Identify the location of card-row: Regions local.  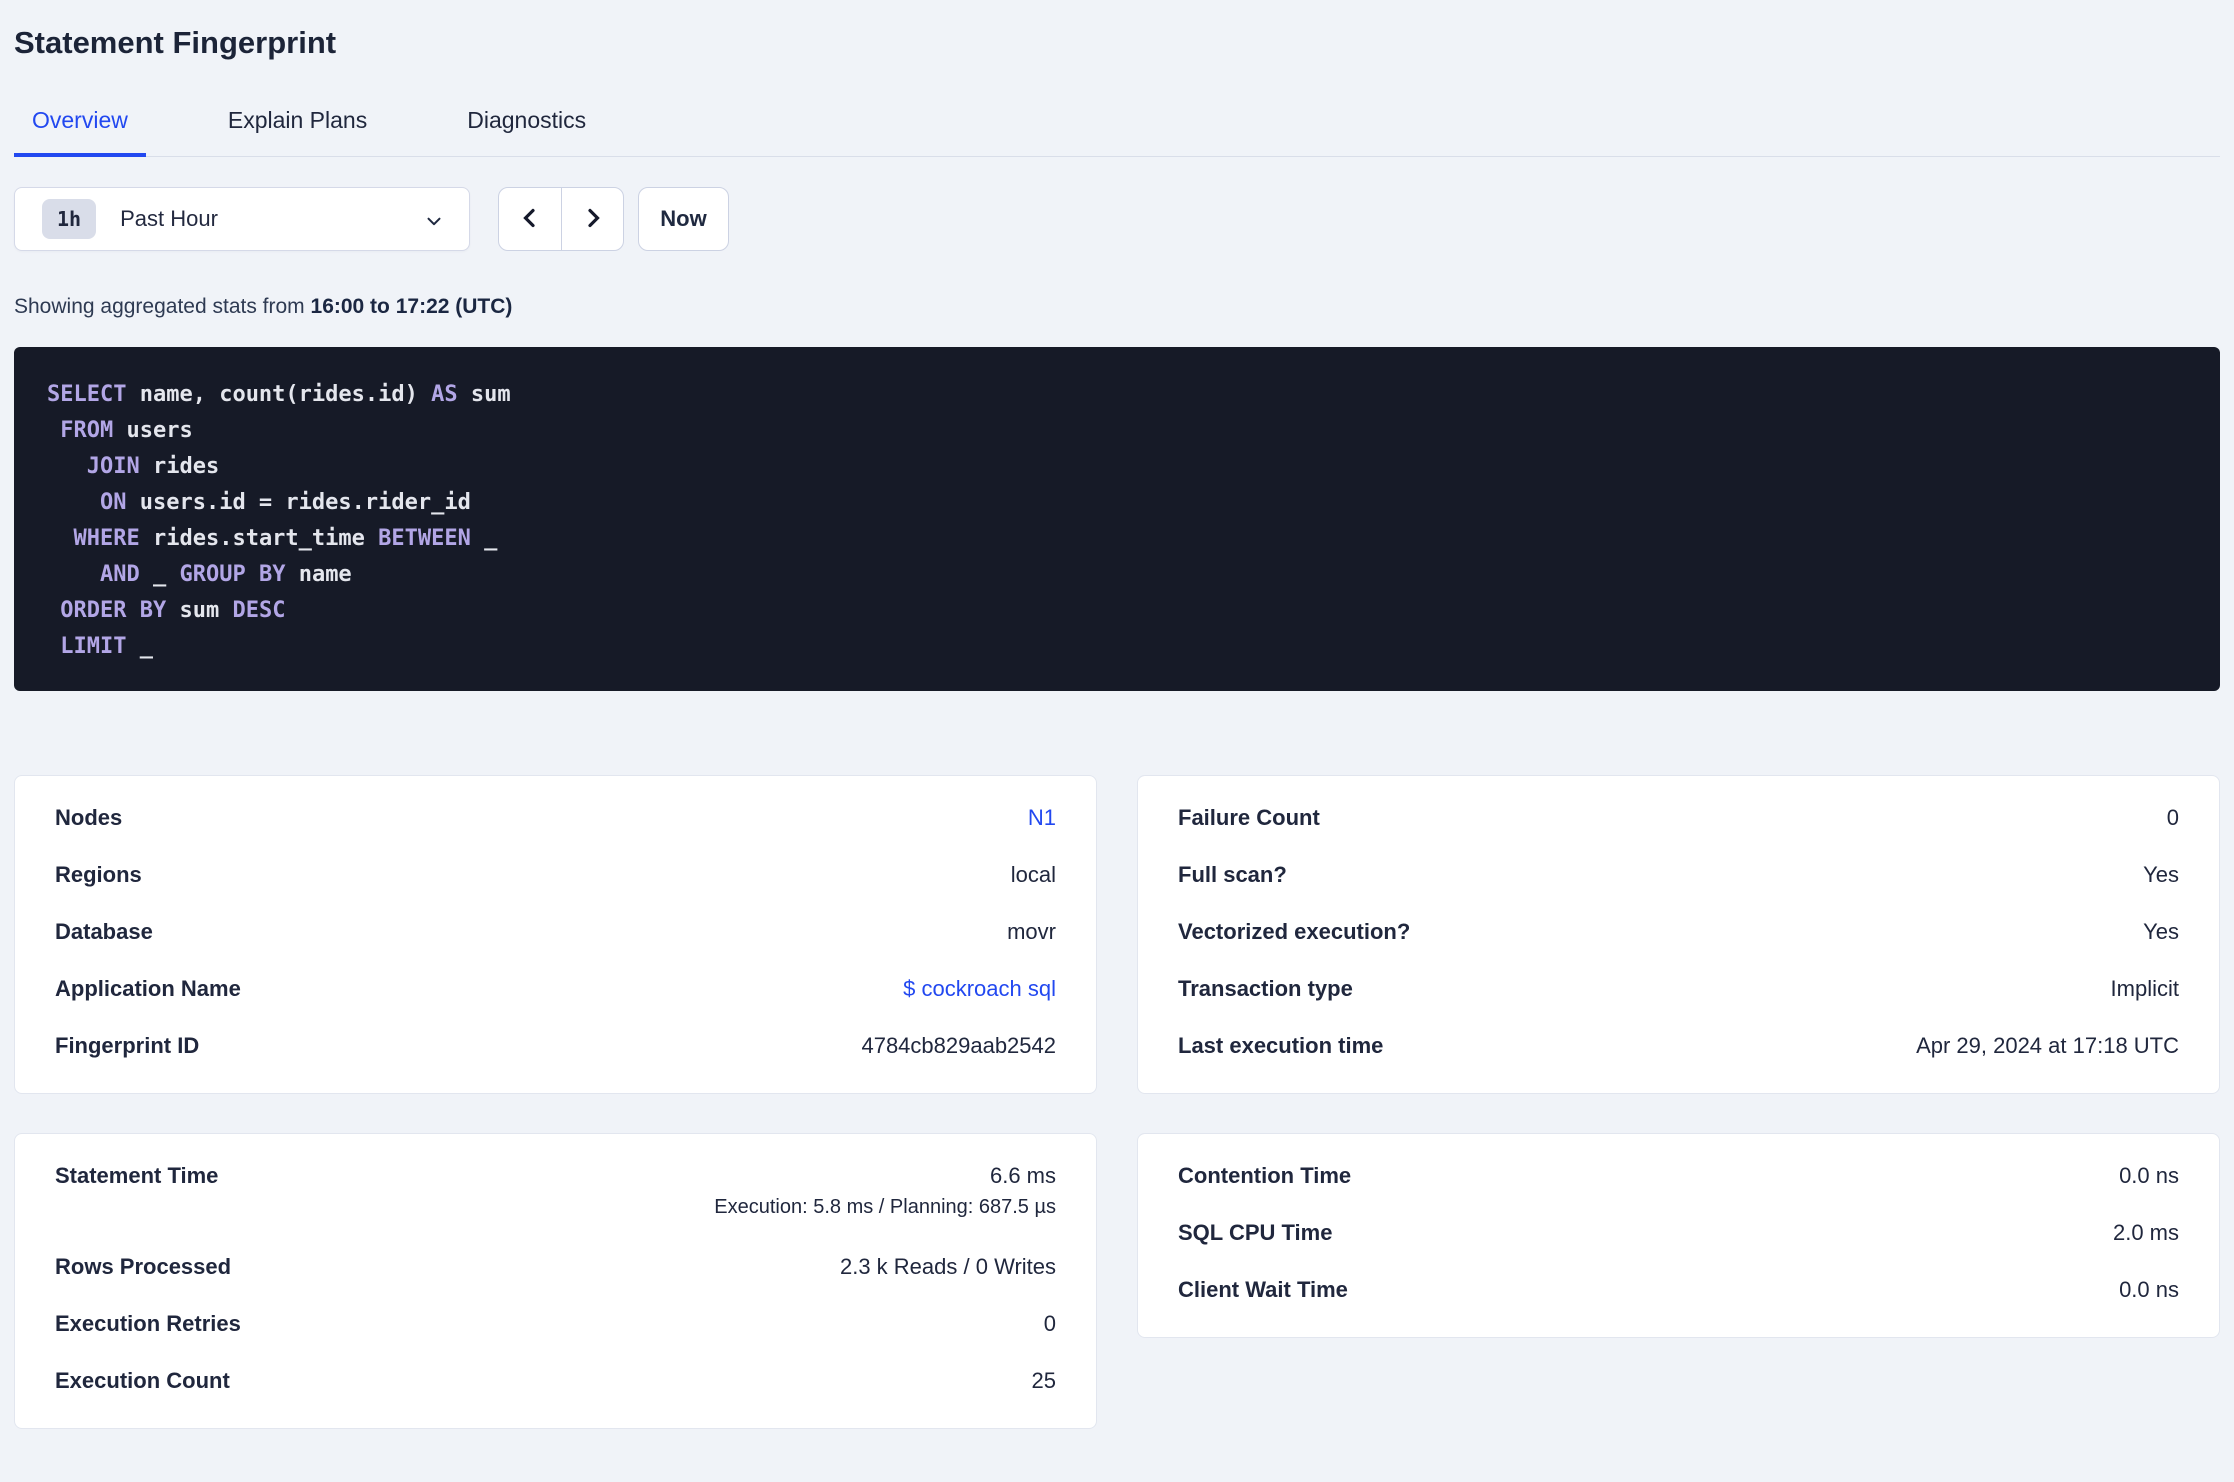
(555, 875).